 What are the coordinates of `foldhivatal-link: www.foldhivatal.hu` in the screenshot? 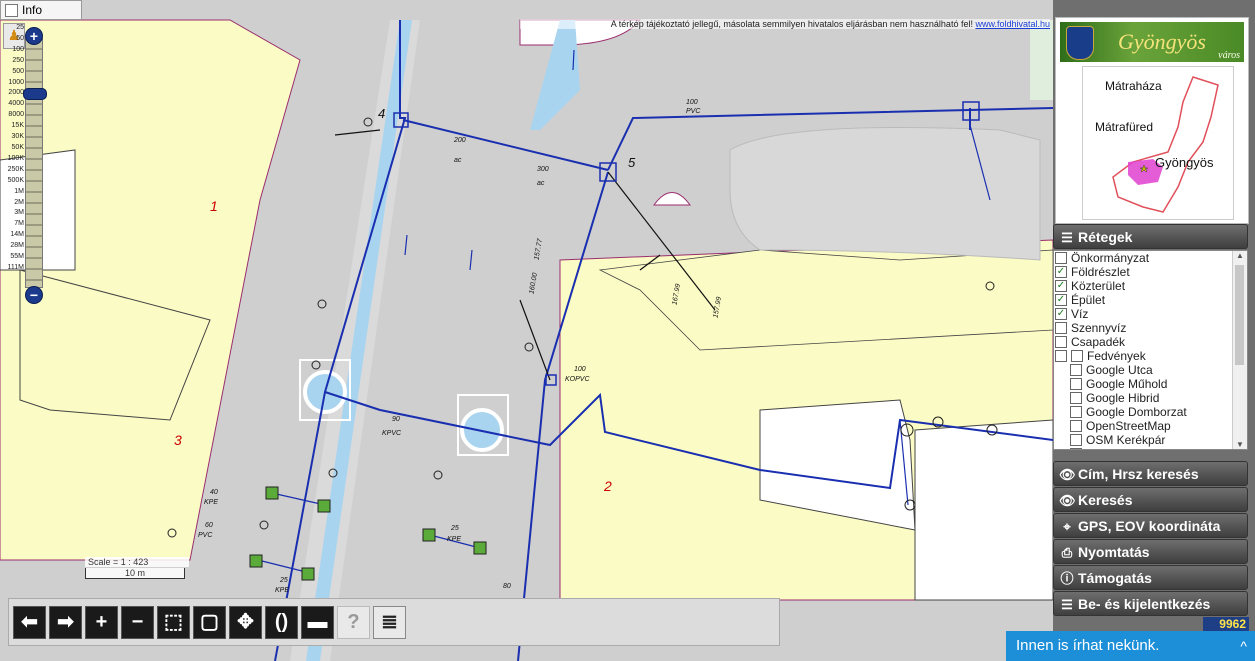 It's located at (1012, 24).